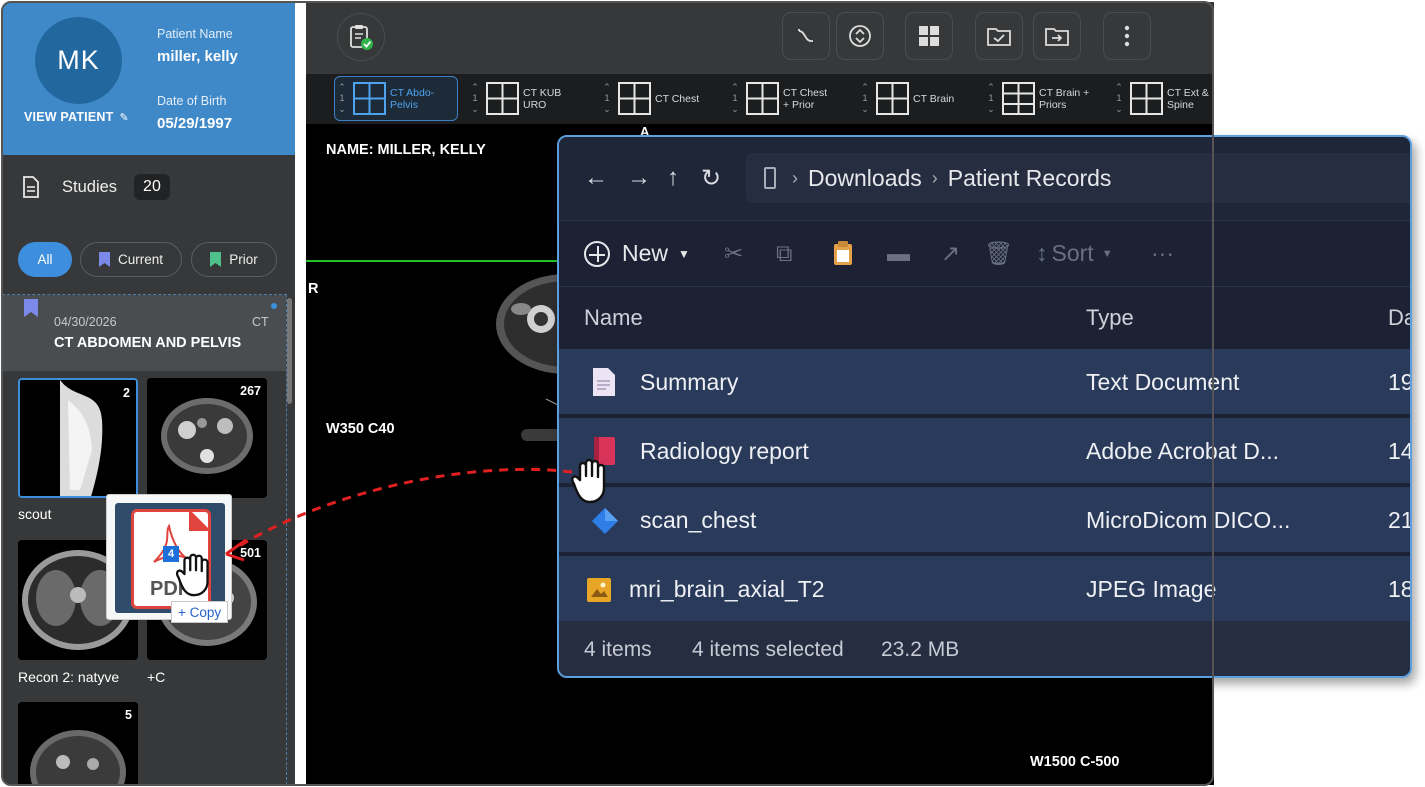  Describe the element at coordinates (274, 306) in the screenshot. I see `unread-dot` at that location.